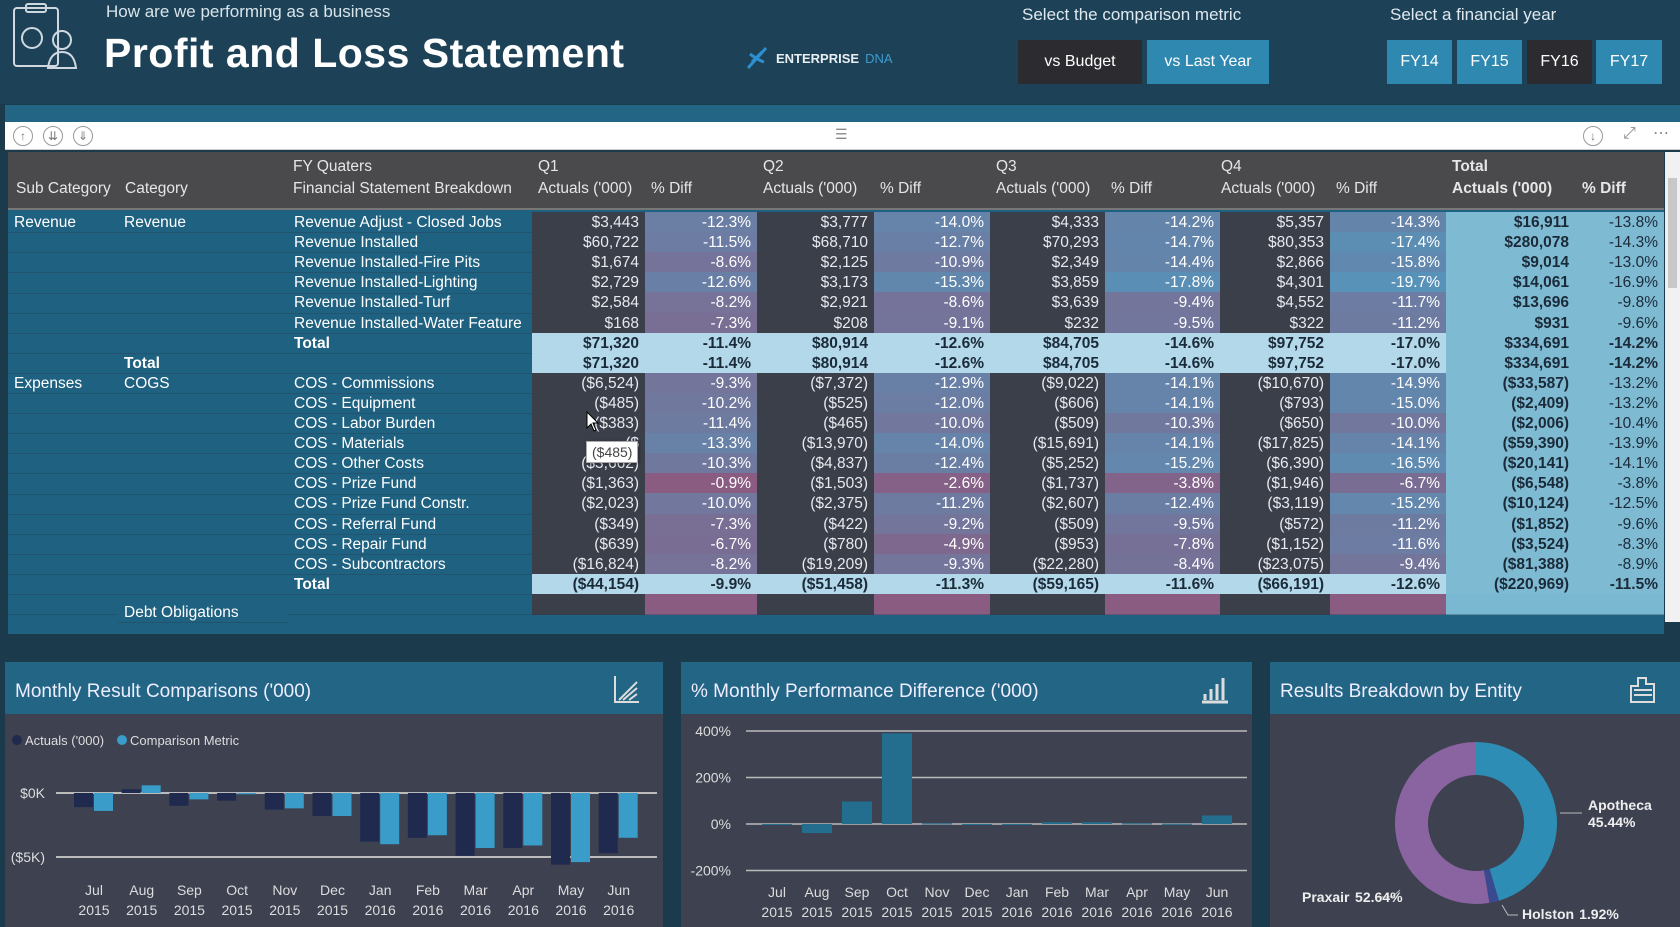  What do you see at coordinates (701, 584) in the screenshot?
I see `pct-diff-cell: -9.9%` at bounding box center [701, 584].